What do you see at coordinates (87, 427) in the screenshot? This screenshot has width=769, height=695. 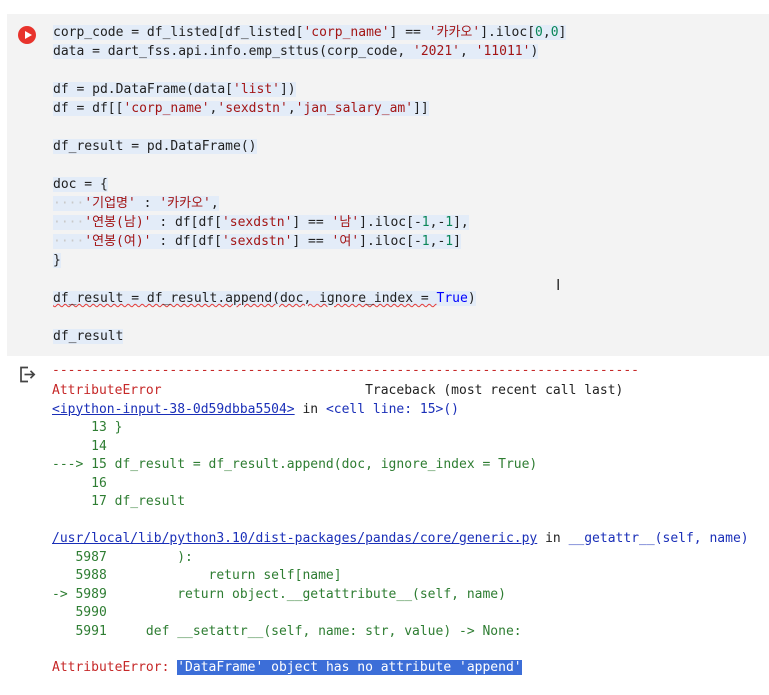 I see `frame1-line-13: 13 }` at bounding box center [87, 427].